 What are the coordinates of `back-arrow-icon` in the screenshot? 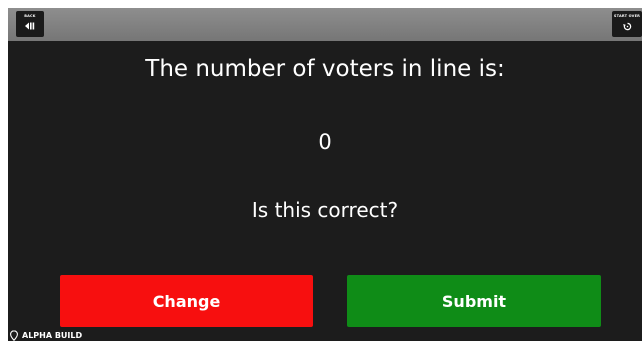 It's located at (30, 27).